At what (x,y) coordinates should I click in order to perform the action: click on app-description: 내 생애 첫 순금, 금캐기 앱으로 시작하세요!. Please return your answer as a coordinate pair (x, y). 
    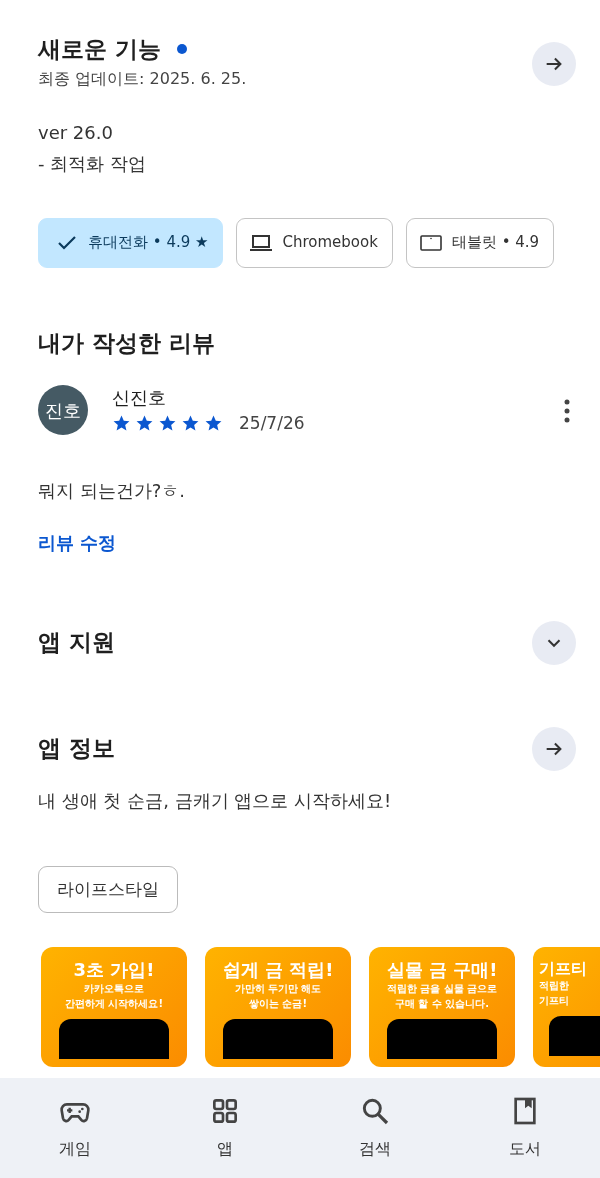
    Looking at the image, I should click on (215, 800).